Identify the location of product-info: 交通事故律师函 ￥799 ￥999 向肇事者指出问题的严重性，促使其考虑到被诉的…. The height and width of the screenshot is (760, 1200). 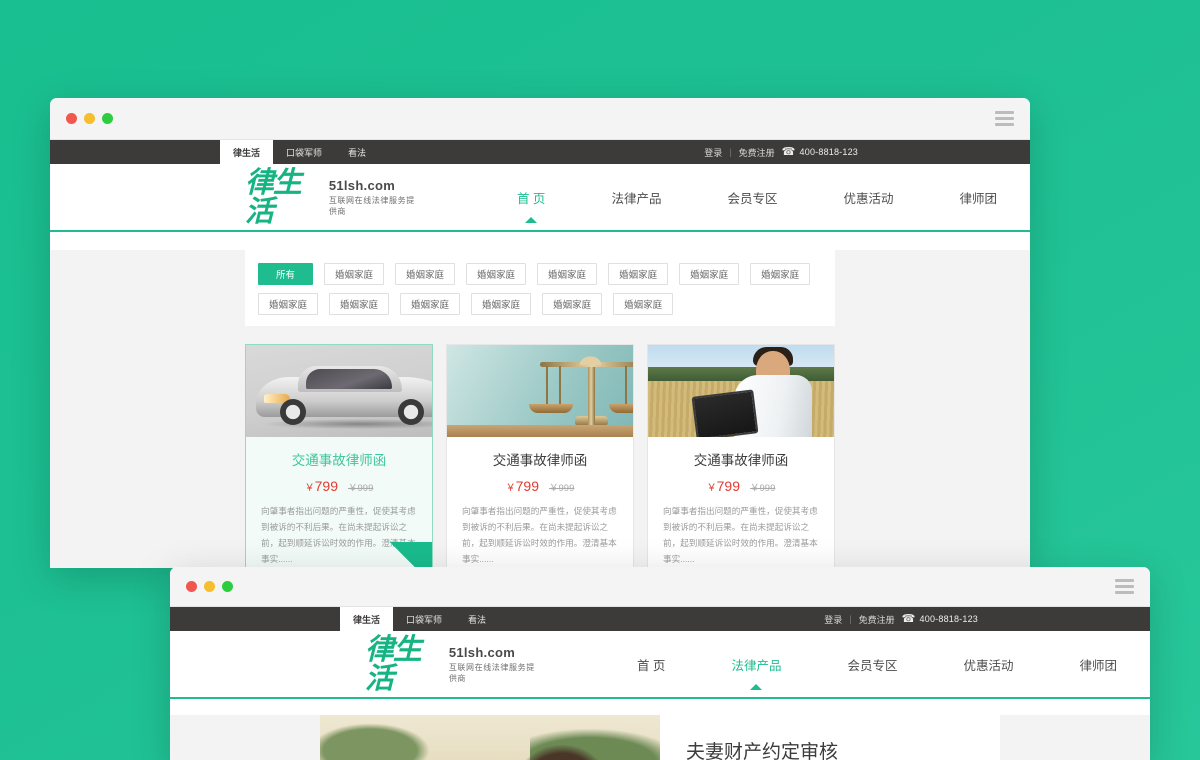
(741, 502).